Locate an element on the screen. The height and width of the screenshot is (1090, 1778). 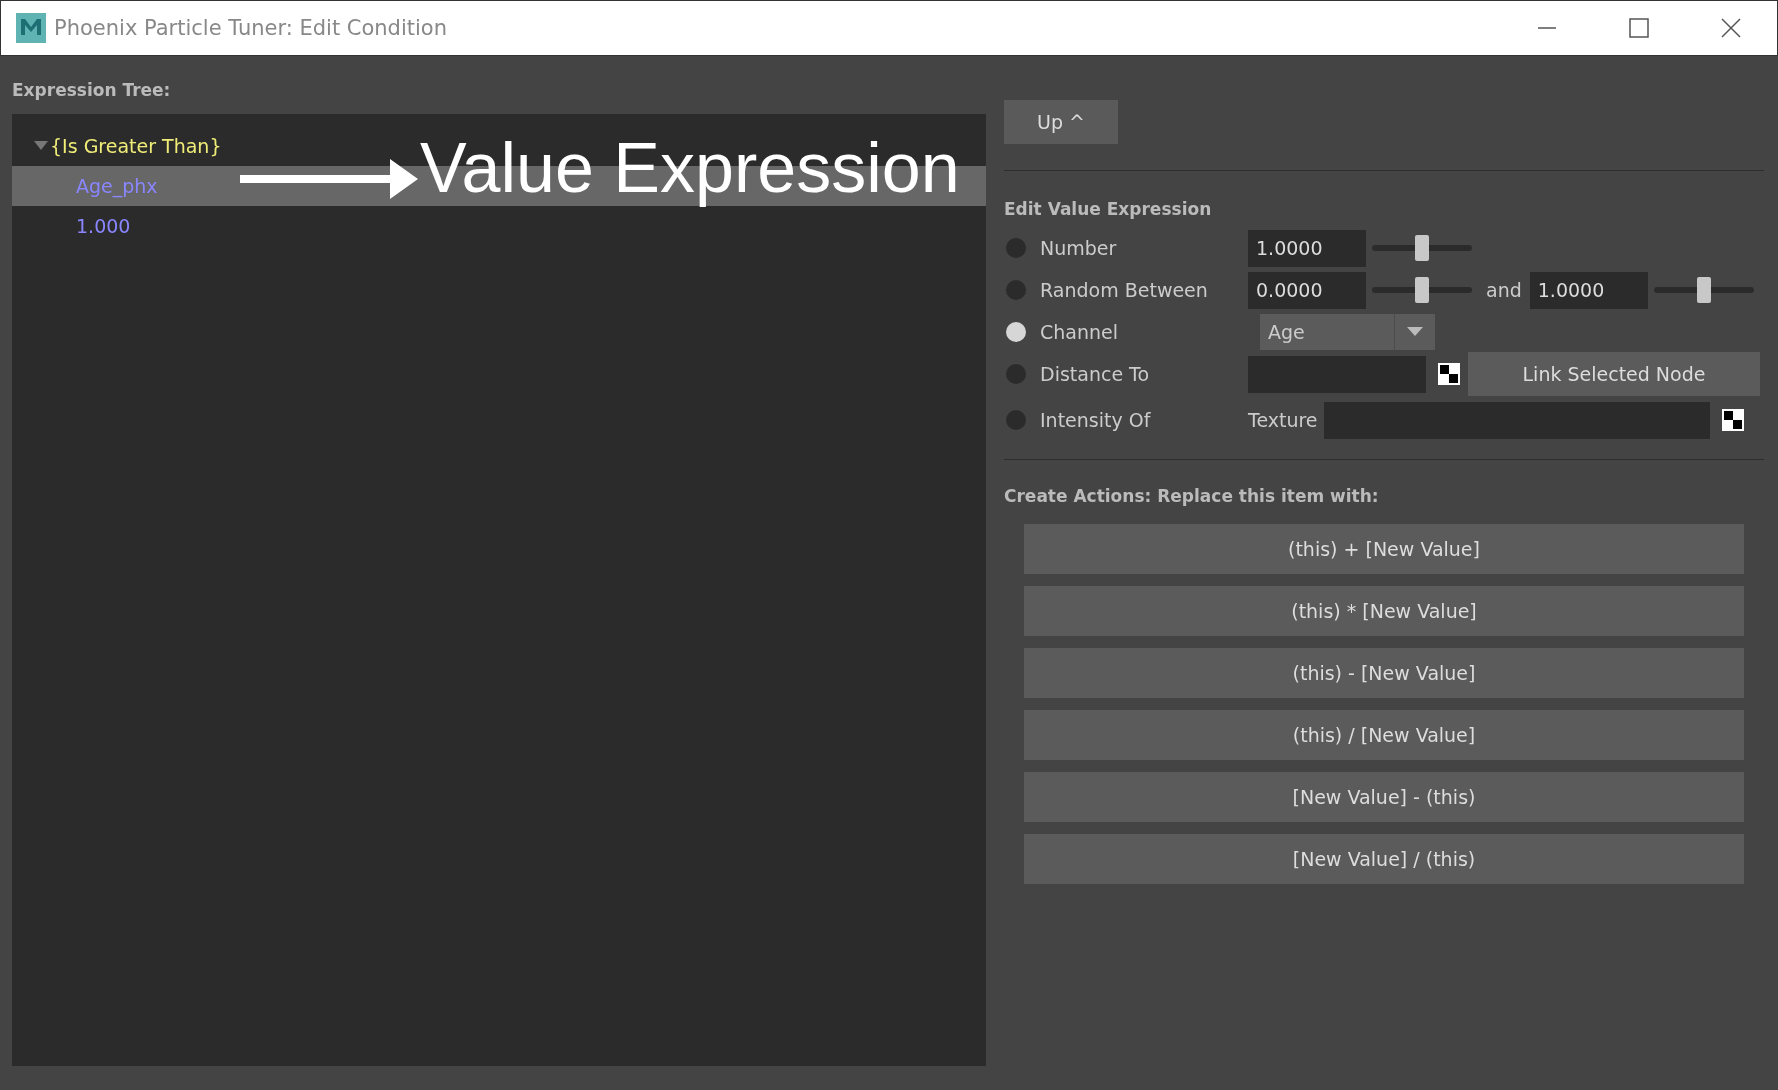
option-label: Random Between is located at coordinates (1124, 290).